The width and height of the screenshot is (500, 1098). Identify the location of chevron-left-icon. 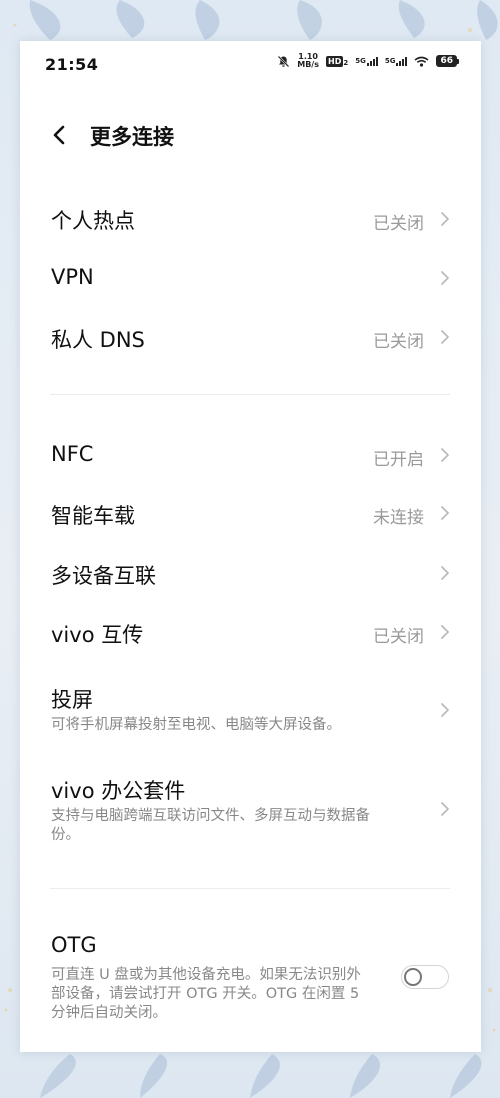
(59, 135).